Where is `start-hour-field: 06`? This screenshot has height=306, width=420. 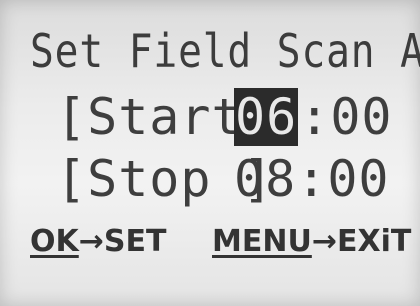
start-hour-field: 06 is located at coordinates (266, 117).